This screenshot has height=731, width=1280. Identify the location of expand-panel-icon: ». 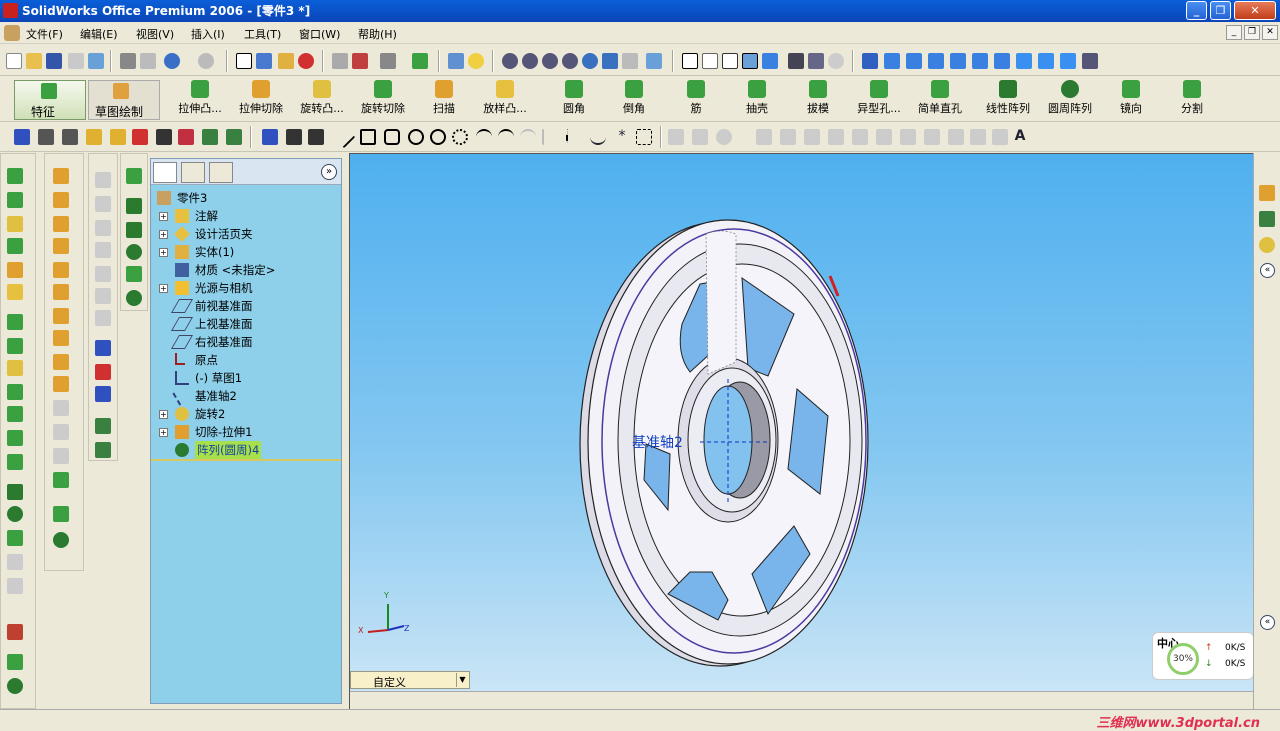
(329, 172).